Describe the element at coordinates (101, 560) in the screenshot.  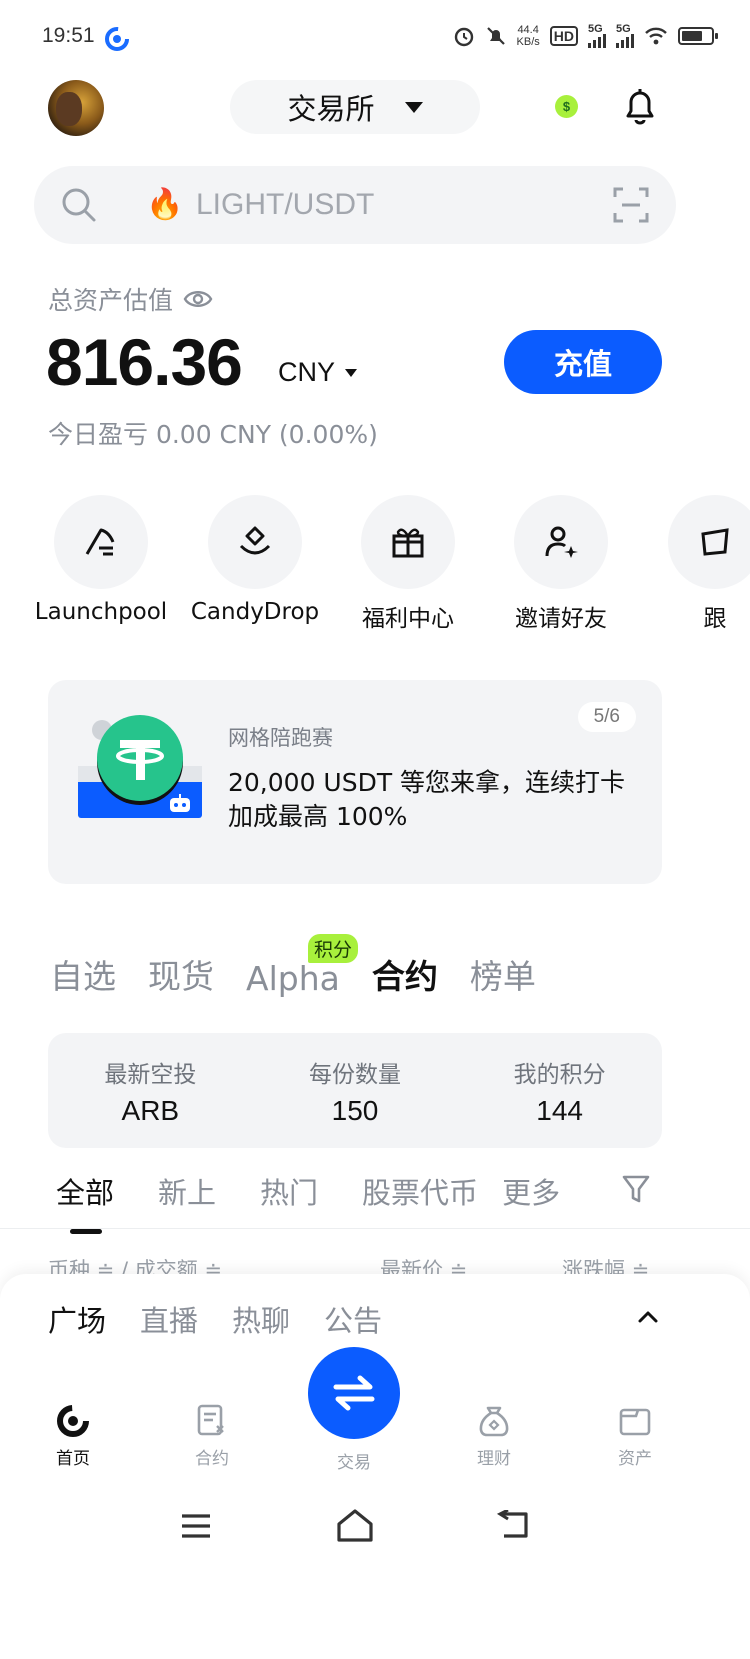
I see `quick-action-launchpool: Launchpool` at that location.